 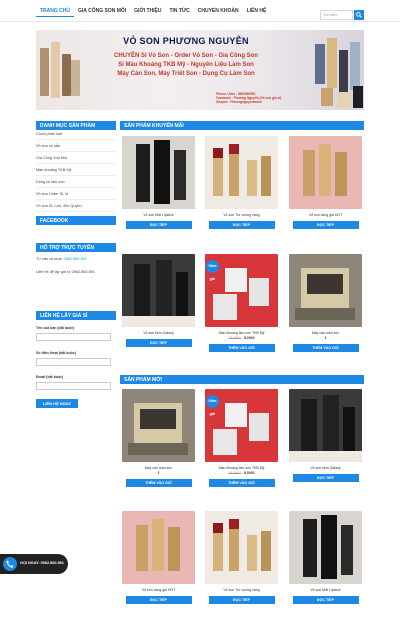 I want to click on nav-home: Trang chủ, so click(x=55, y=11).